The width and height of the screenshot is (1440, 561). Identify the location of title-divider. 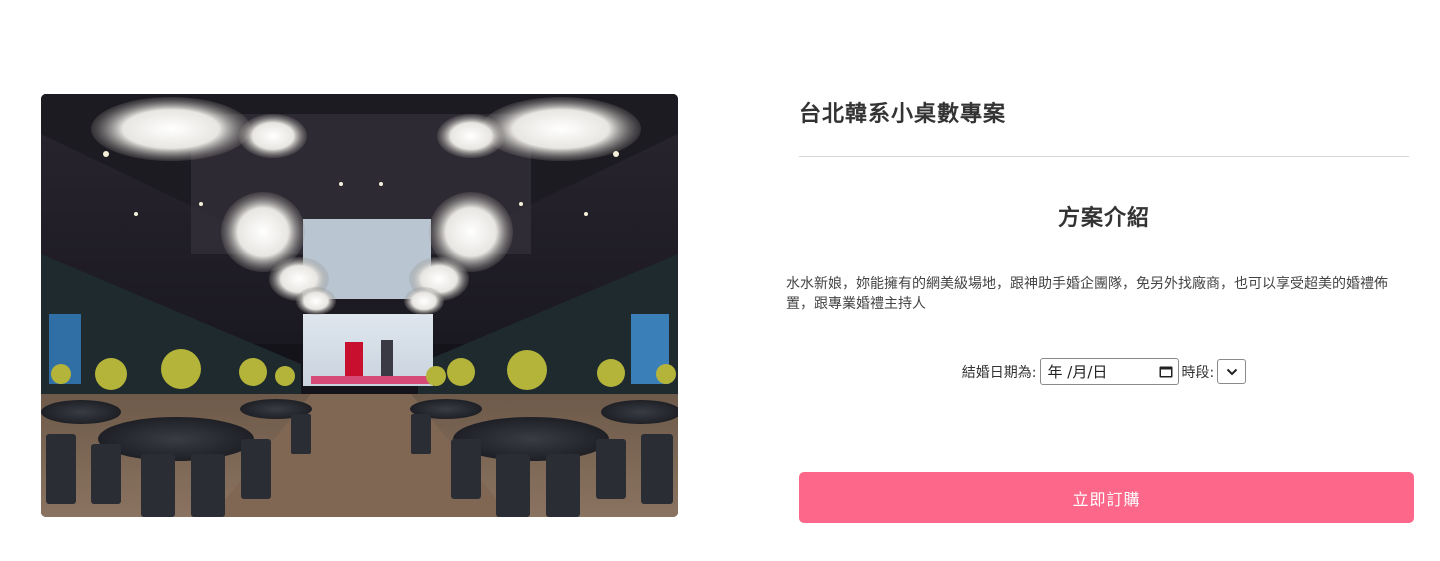
(1104, 156).